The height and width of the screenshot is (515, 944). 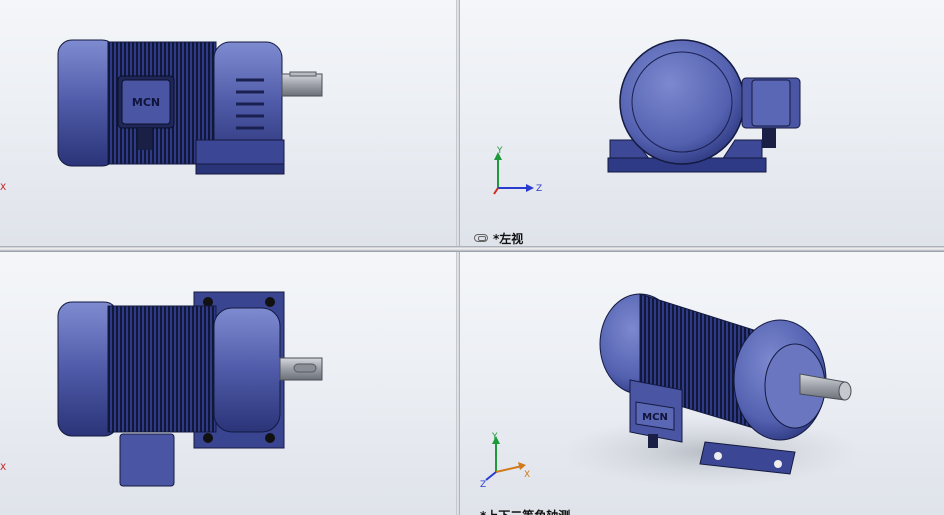 I want to click on isometric-triad, so click(x=505, y=458).